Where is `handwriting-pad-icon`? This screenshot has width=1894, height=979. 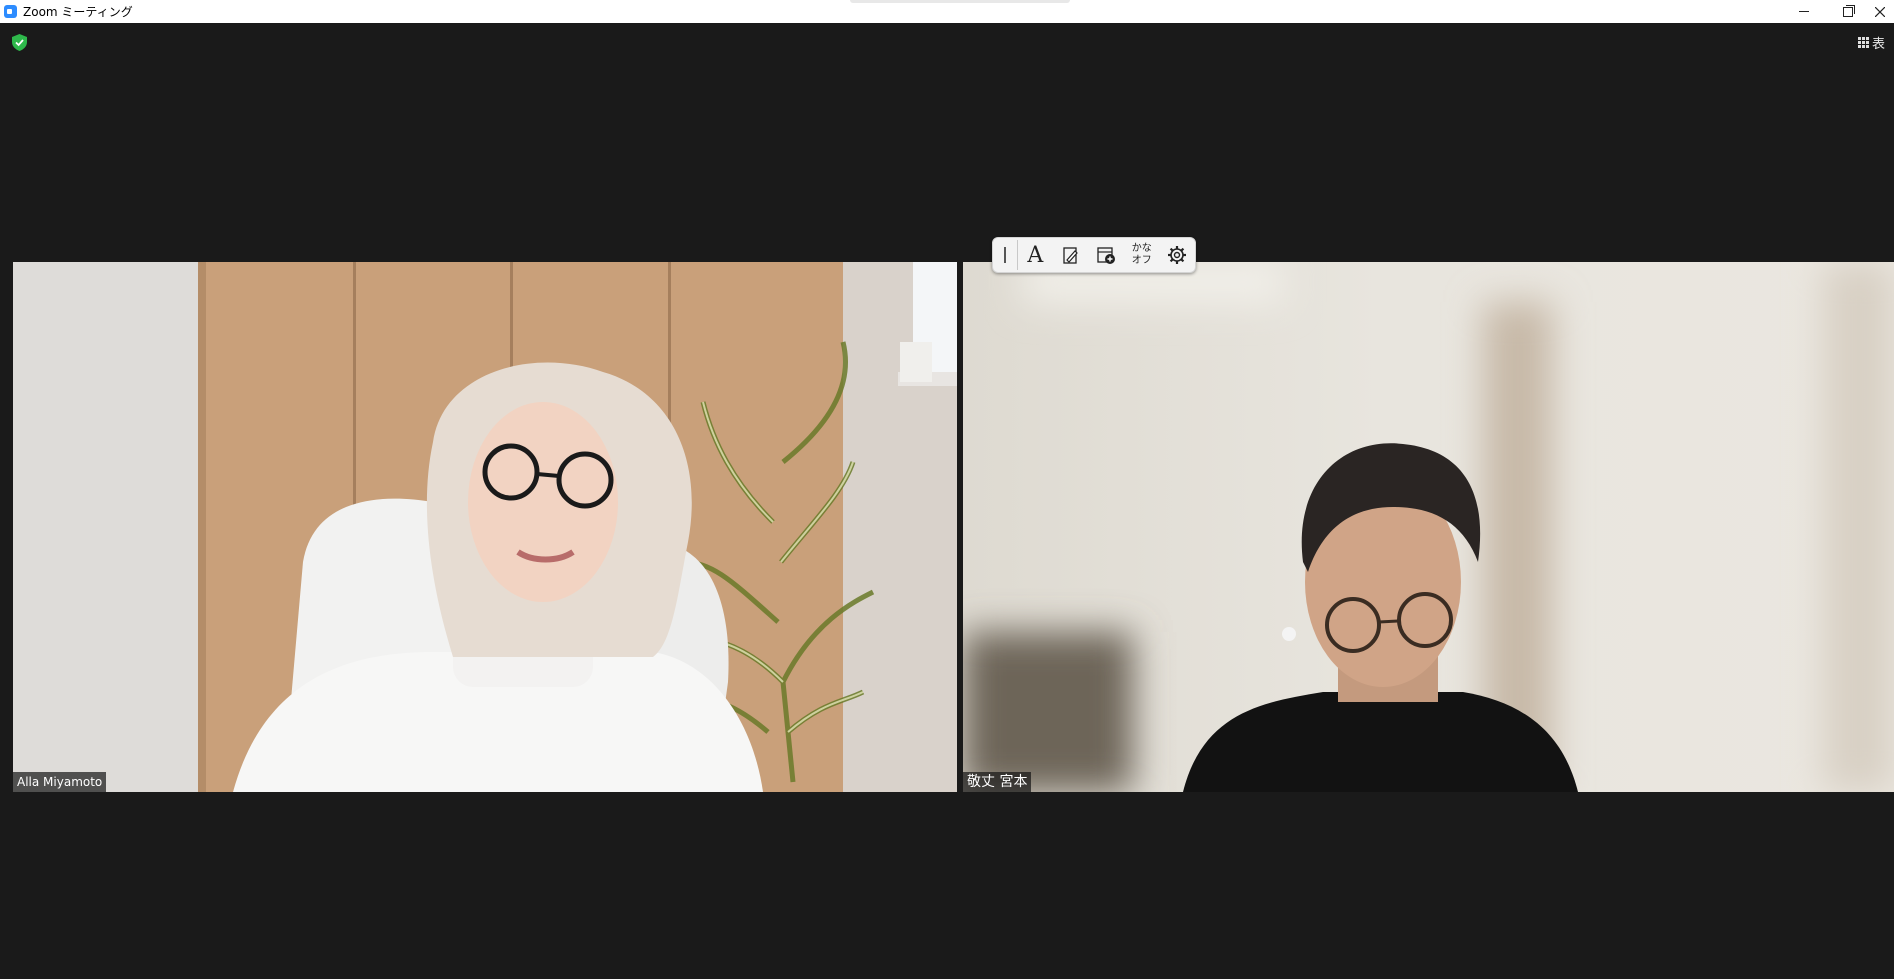
handwriting-pad-icon is located at coordinates (1070, 255).